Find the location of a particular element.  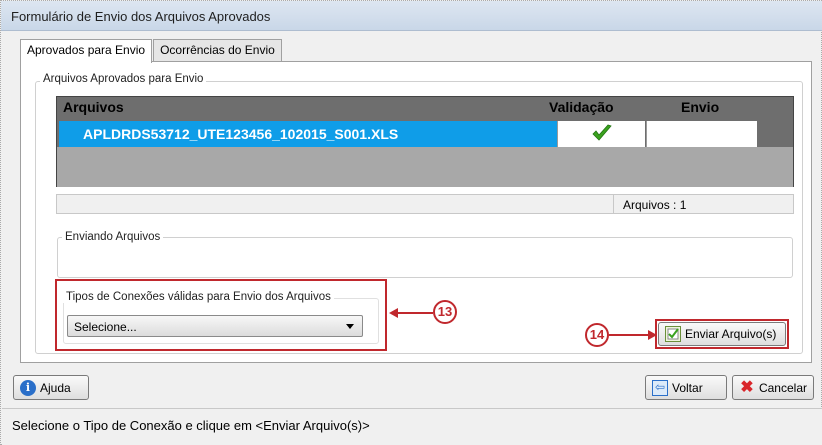

column-arquivos: Arquivos is located at coordinates (93, 107).